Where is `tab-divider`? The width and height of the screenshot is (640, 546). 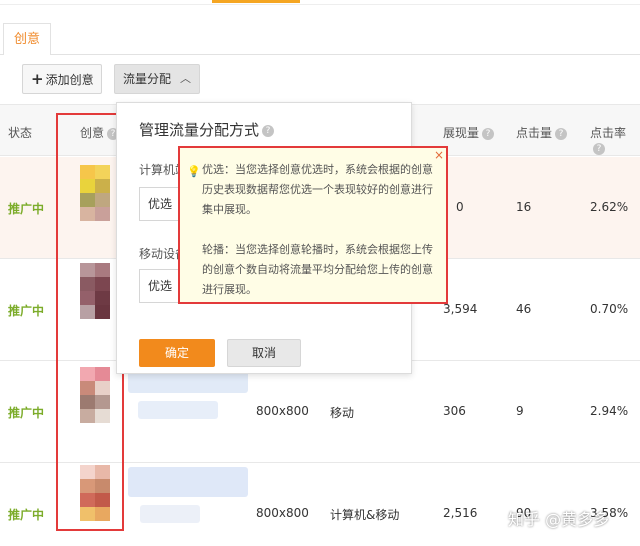
tab-divider is located at coordinates (320, 54).